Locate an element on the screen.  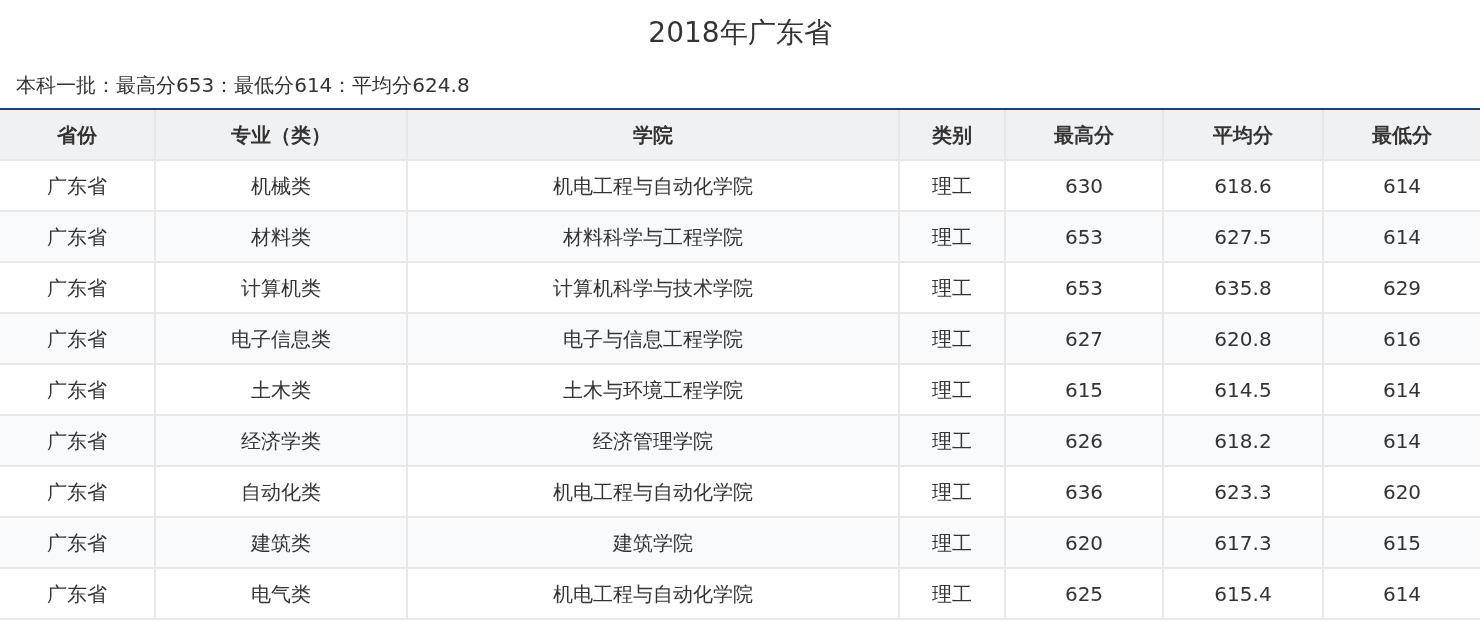
table-cell: 材料科学与工程学院 is located at coordinates (653, 236).